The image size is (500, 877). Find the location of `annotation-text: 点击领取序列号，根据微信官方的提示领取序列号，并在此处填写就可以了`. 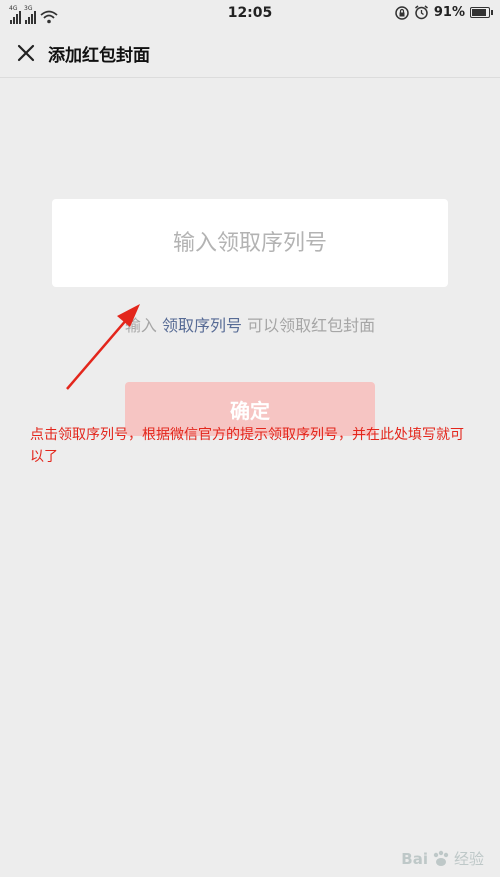

annotation-text: 点击领取序列号，根据微信官方的提示领取序列号，并在此处填写就可以了 is located at coordinates (247, 446).